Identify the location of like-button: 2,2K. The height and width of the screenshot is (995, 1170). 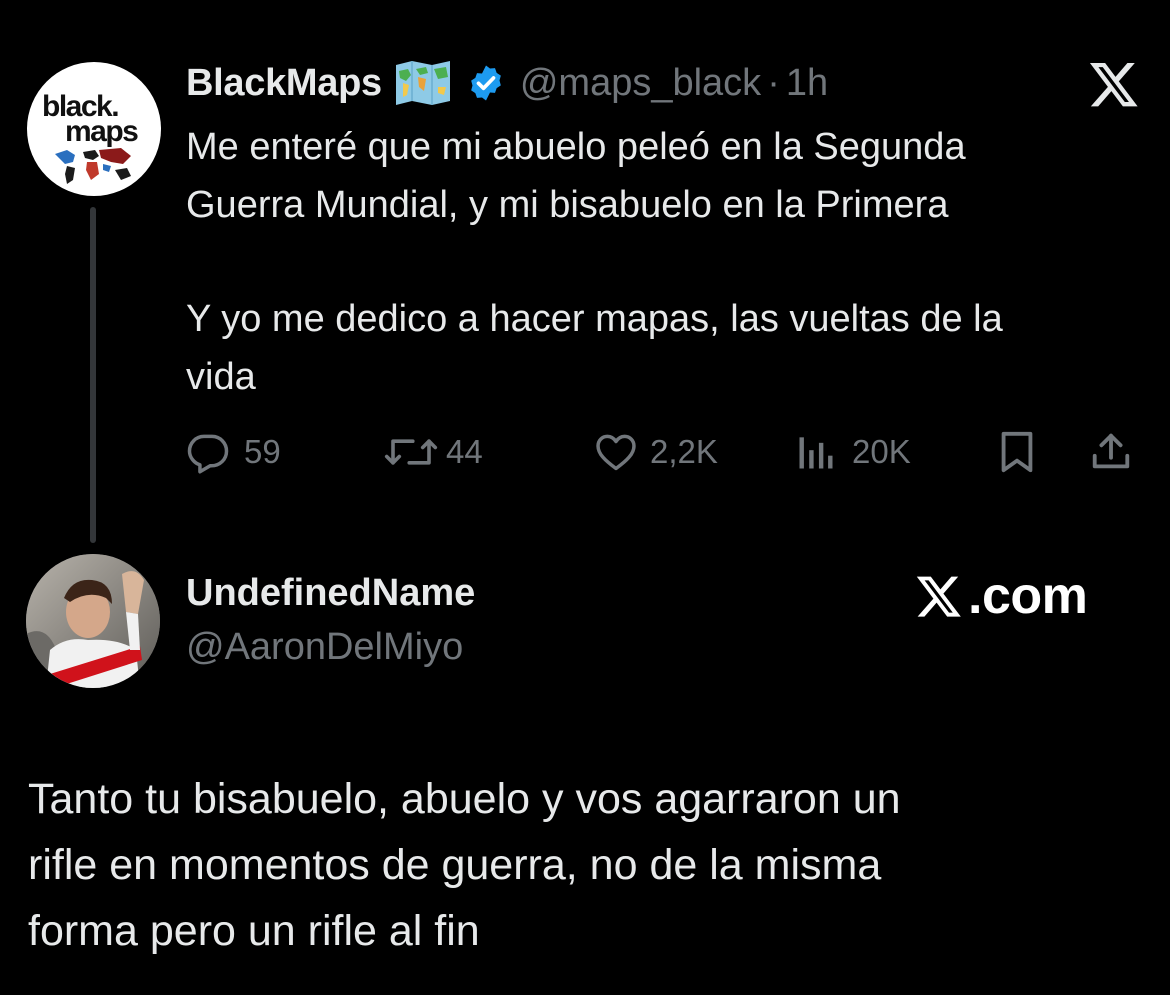
(655, 452).